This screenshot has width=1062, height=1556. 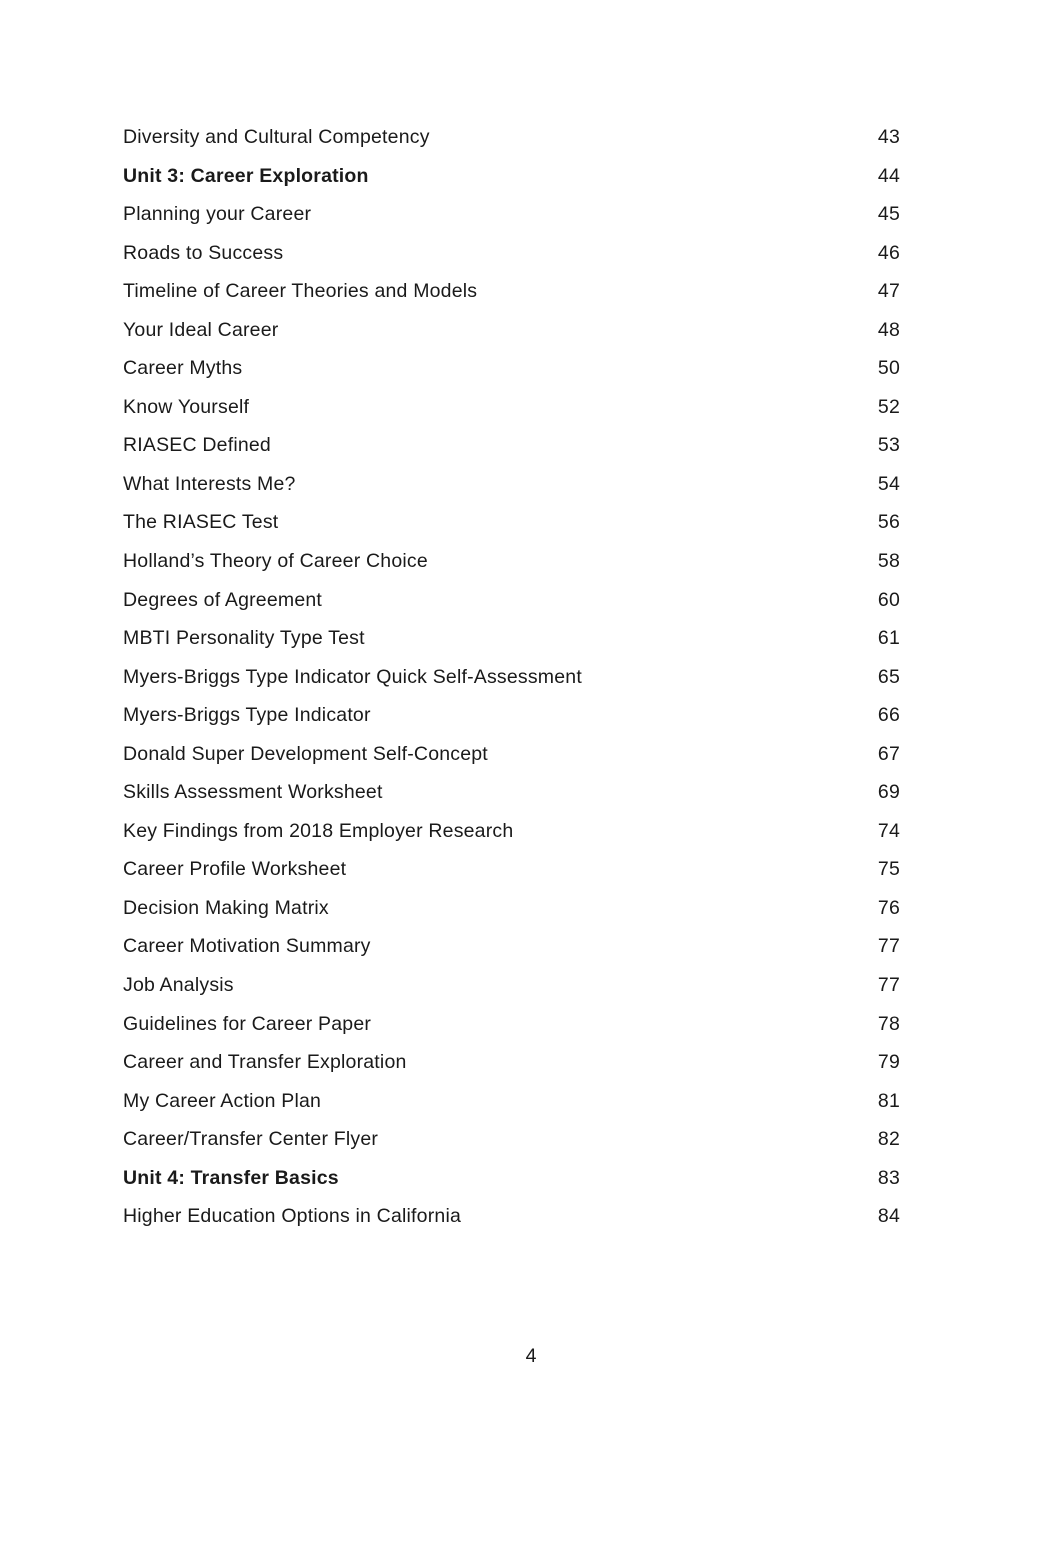 I want to click on toc-entry-page-number: 75, so click(x=888, y=869).